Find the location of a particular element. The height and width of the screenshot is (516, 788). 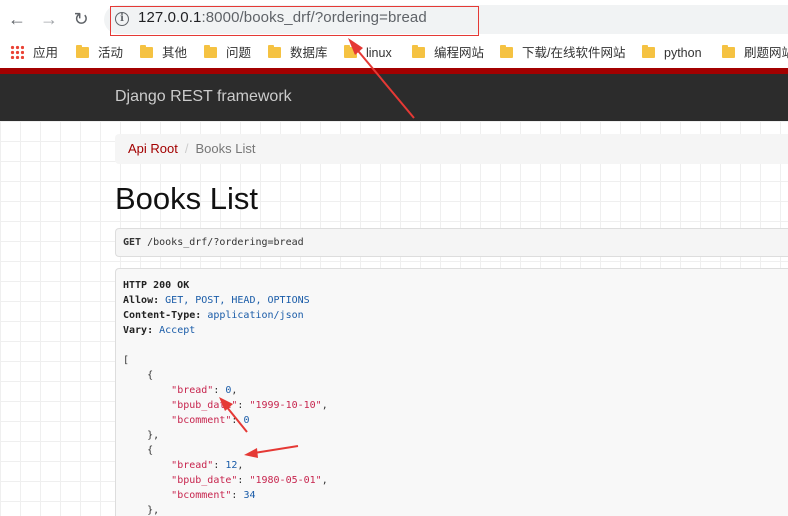

json-value-bpub-date: "1999-10-10" is located at coordinates (285, 405).